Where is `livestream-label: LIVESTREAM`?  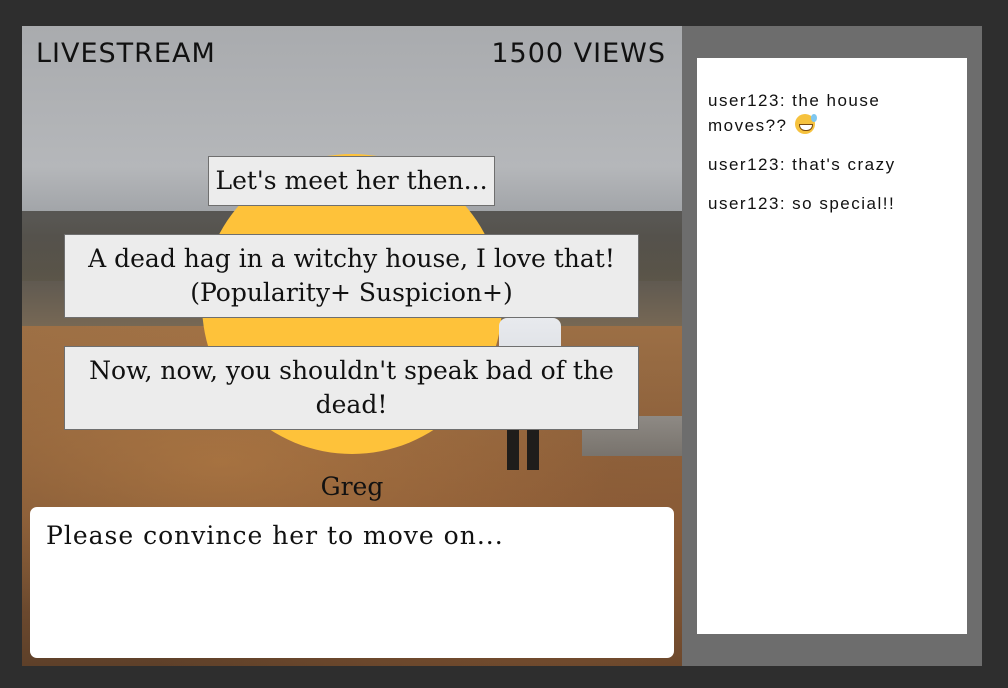 livestream-label: LIVESTREAM is located at coordinates (126, 53).